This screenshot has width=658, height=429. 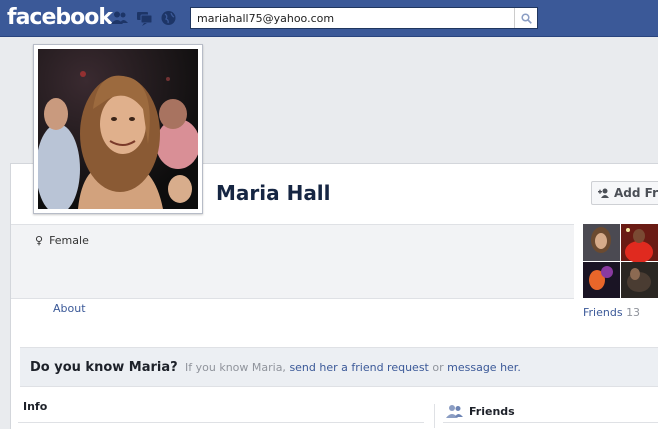 I want to click on add-friend-label: Add Fr, so click(x=636, y=193).